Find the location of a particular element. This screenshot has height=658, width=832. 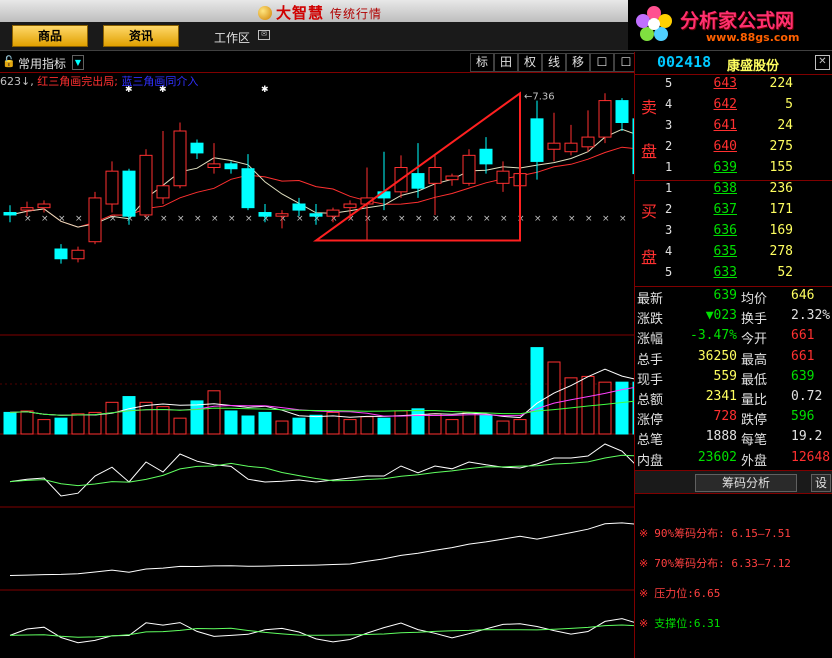

chip-analysis-tab: 筹码分析 is located at coordinates (746, 483).